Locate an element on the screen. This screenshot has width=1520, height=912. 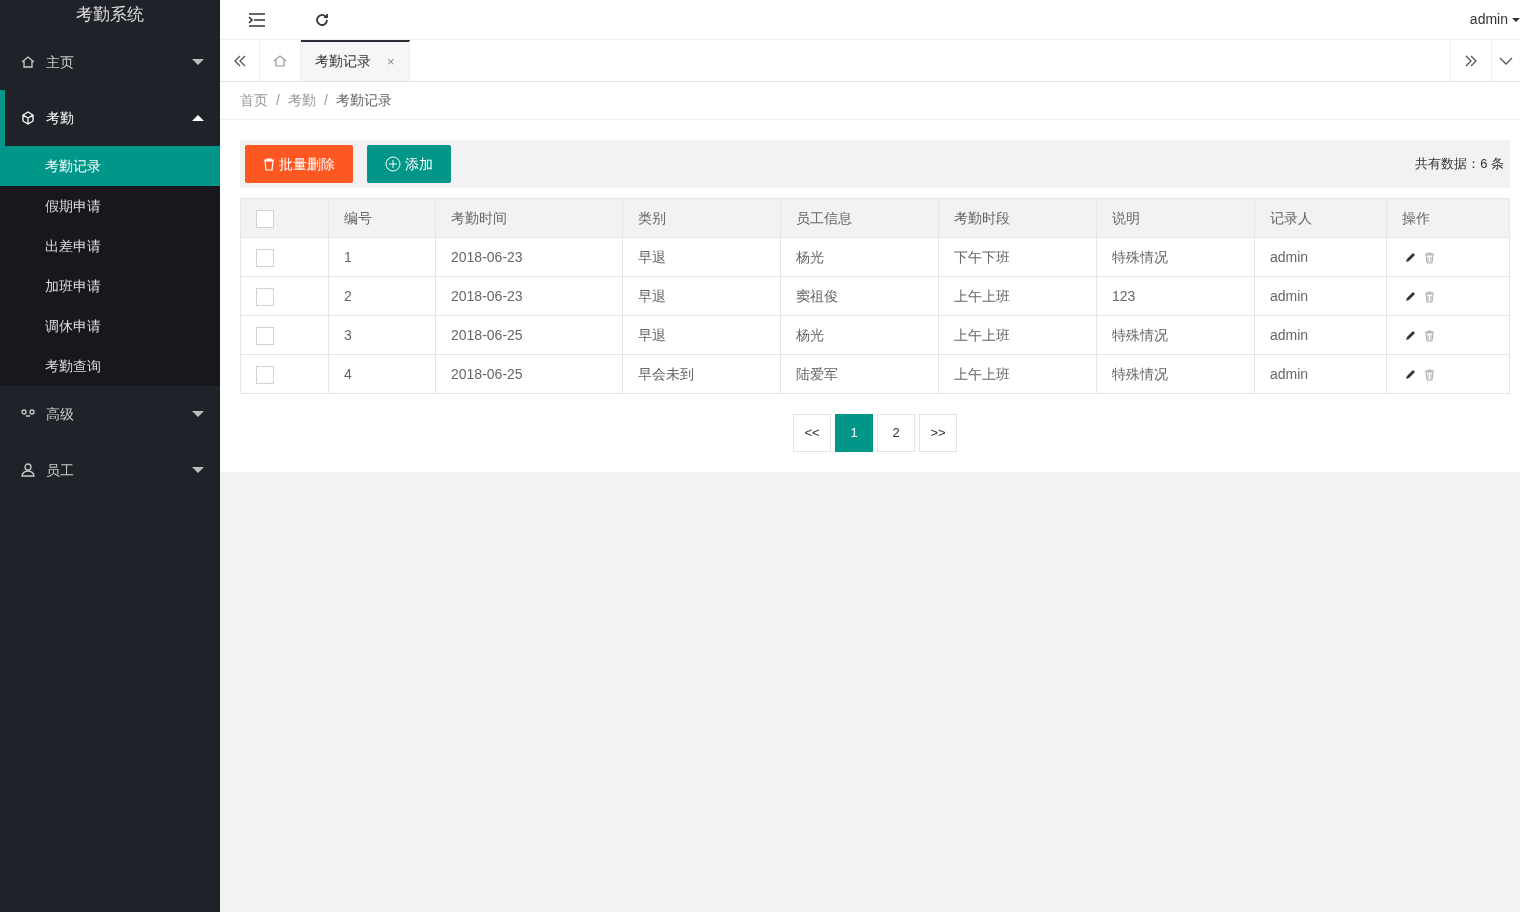
submenu-item: 假期申请 is located at coordinates (110, 206).